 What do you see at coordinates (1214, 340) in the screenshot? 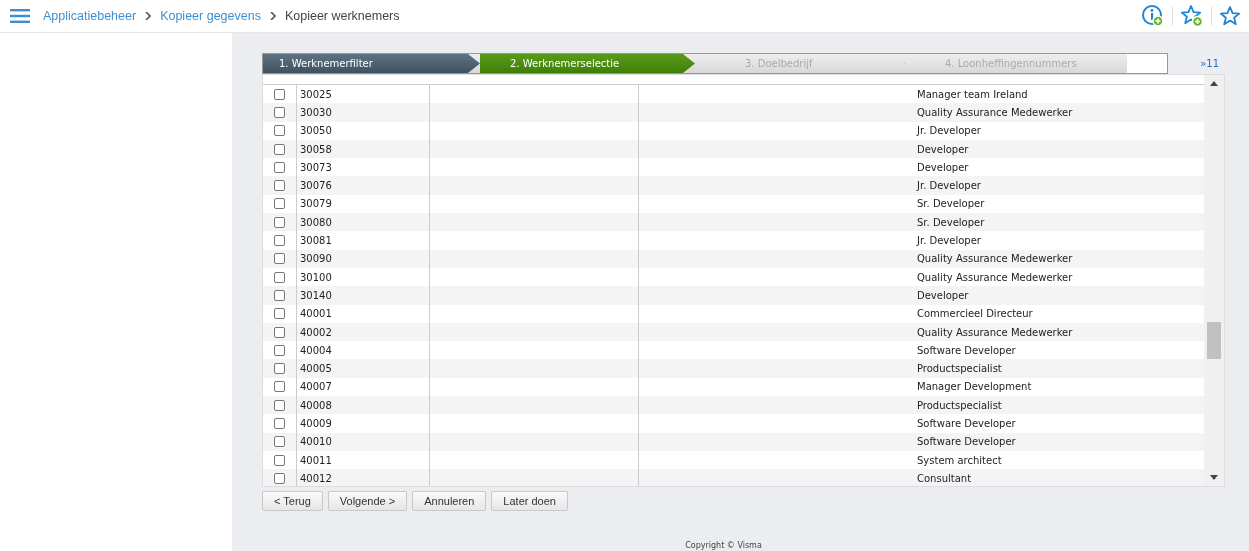
I see `scrollbar-thumb` at bounding box center [1214, 340].